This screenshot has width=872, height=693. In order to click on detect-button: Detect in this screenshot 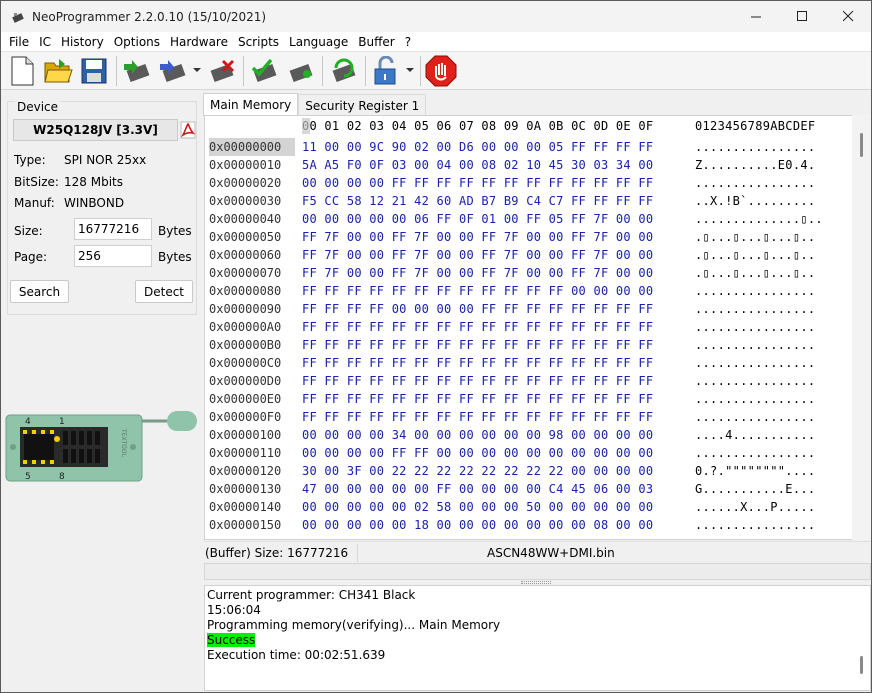, I will do `click(164, 291)`.